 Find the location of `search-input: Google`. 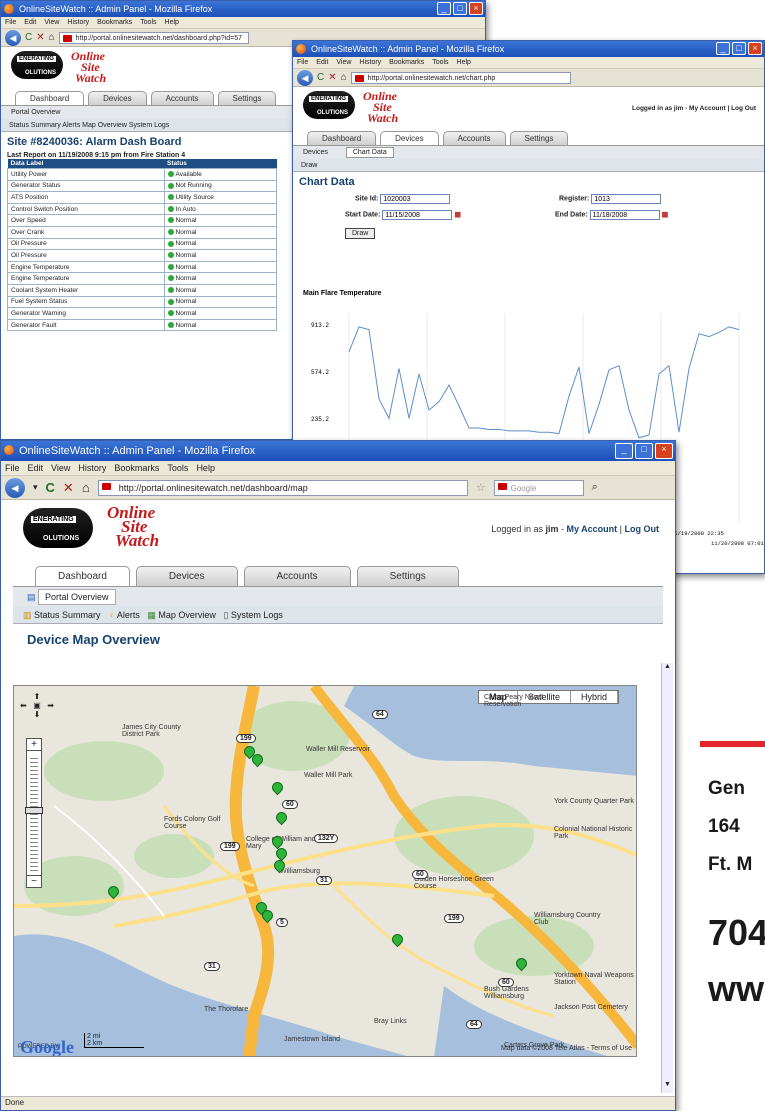

search-input: Google is located at coordinates (538, 487).